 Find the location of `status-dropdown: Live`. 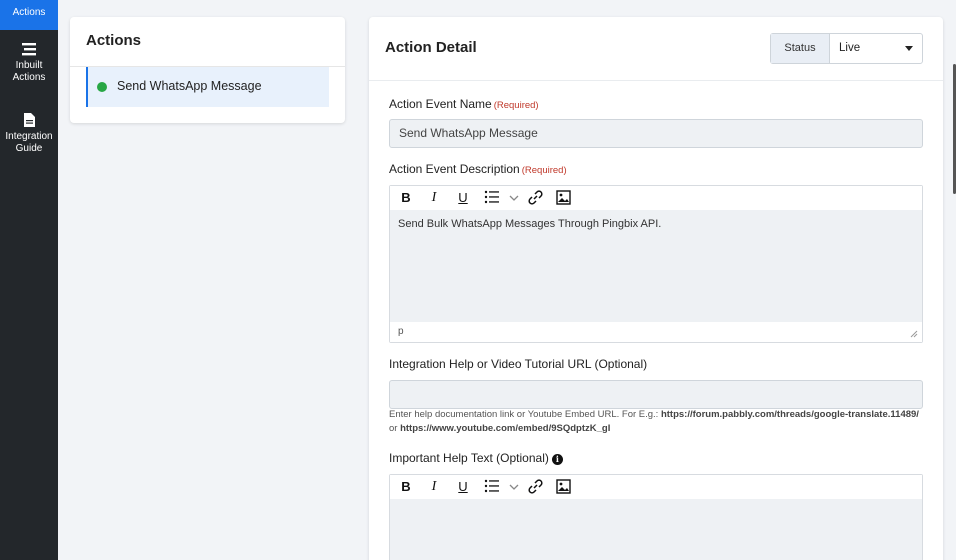

status-dropdown: Live is located at coordinates (876, 48).